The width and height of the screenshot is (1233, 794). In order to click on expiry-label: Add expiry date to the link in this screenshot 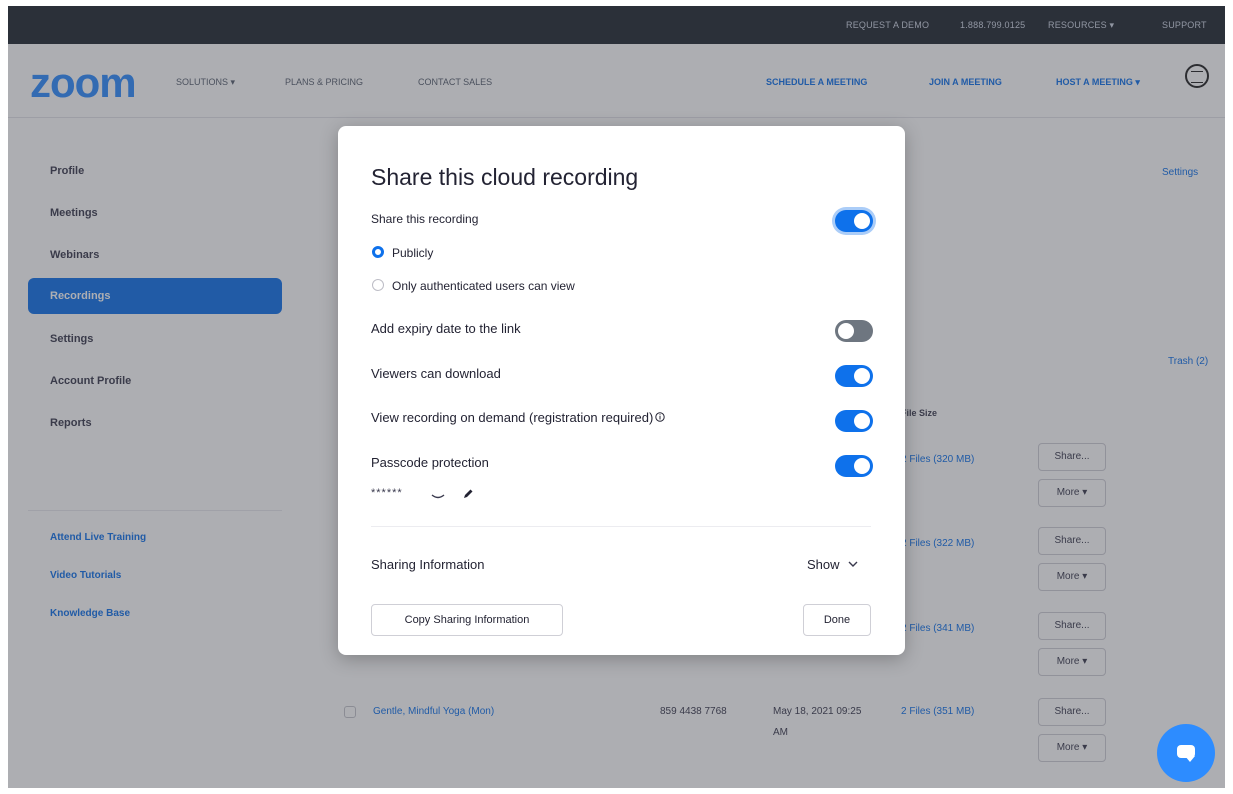, I will do `click(446, 328)`.